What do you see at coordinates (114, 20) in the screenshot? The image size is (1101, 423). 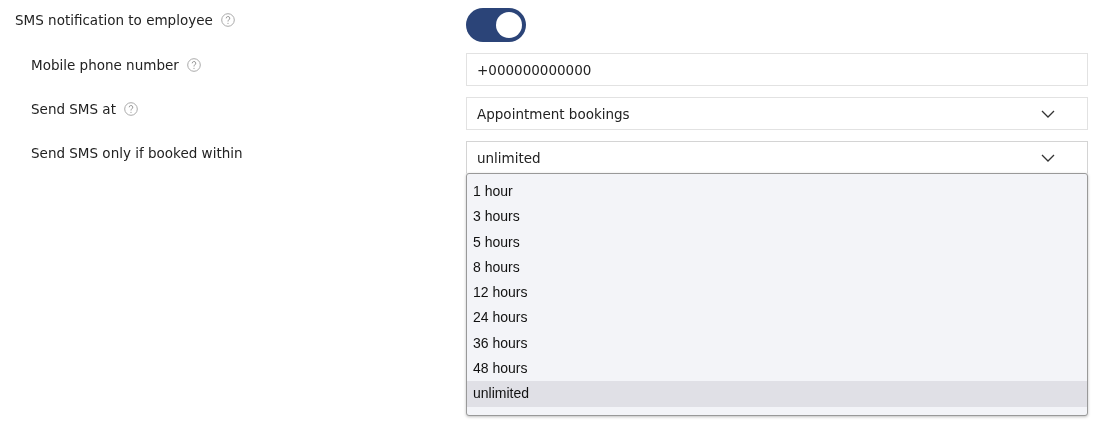 I see `field-label: SMS notification to employee` at bounding box center [114, 20].